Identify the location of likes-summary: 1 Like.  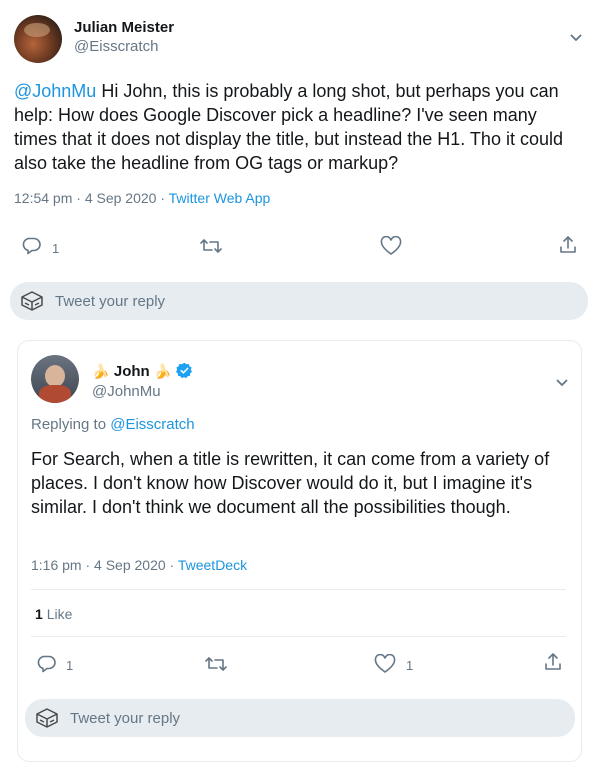
(53, 614).